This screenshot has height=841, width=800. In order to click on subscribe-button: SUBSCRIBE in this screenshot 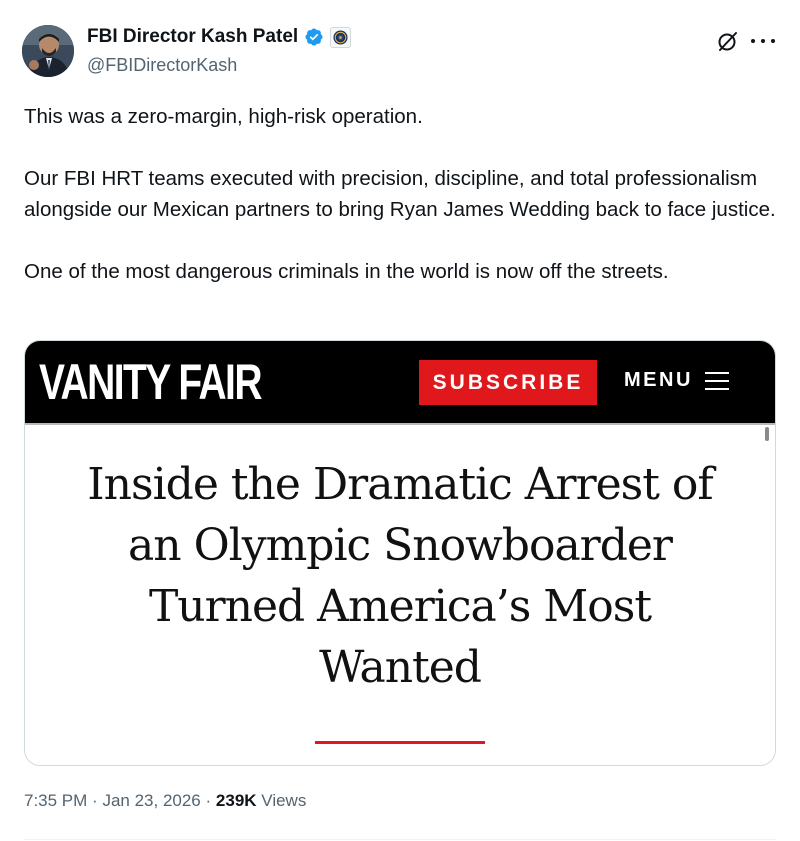, I will do `click(508, 382)`.